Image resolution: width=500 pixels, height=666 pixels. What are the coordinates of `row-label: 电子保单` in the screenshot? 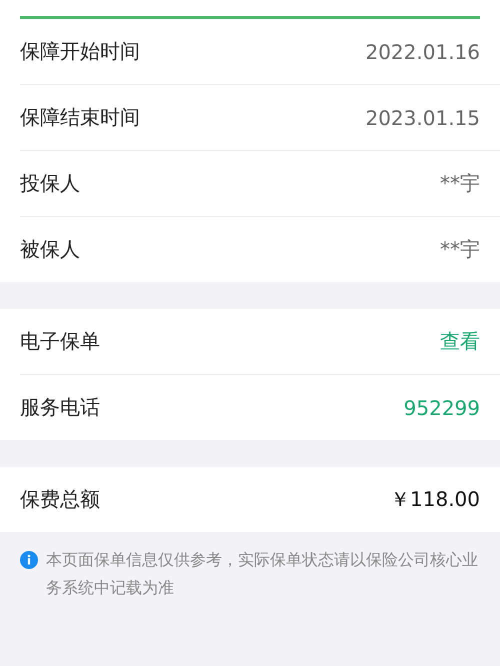 It's located at (60, 341).